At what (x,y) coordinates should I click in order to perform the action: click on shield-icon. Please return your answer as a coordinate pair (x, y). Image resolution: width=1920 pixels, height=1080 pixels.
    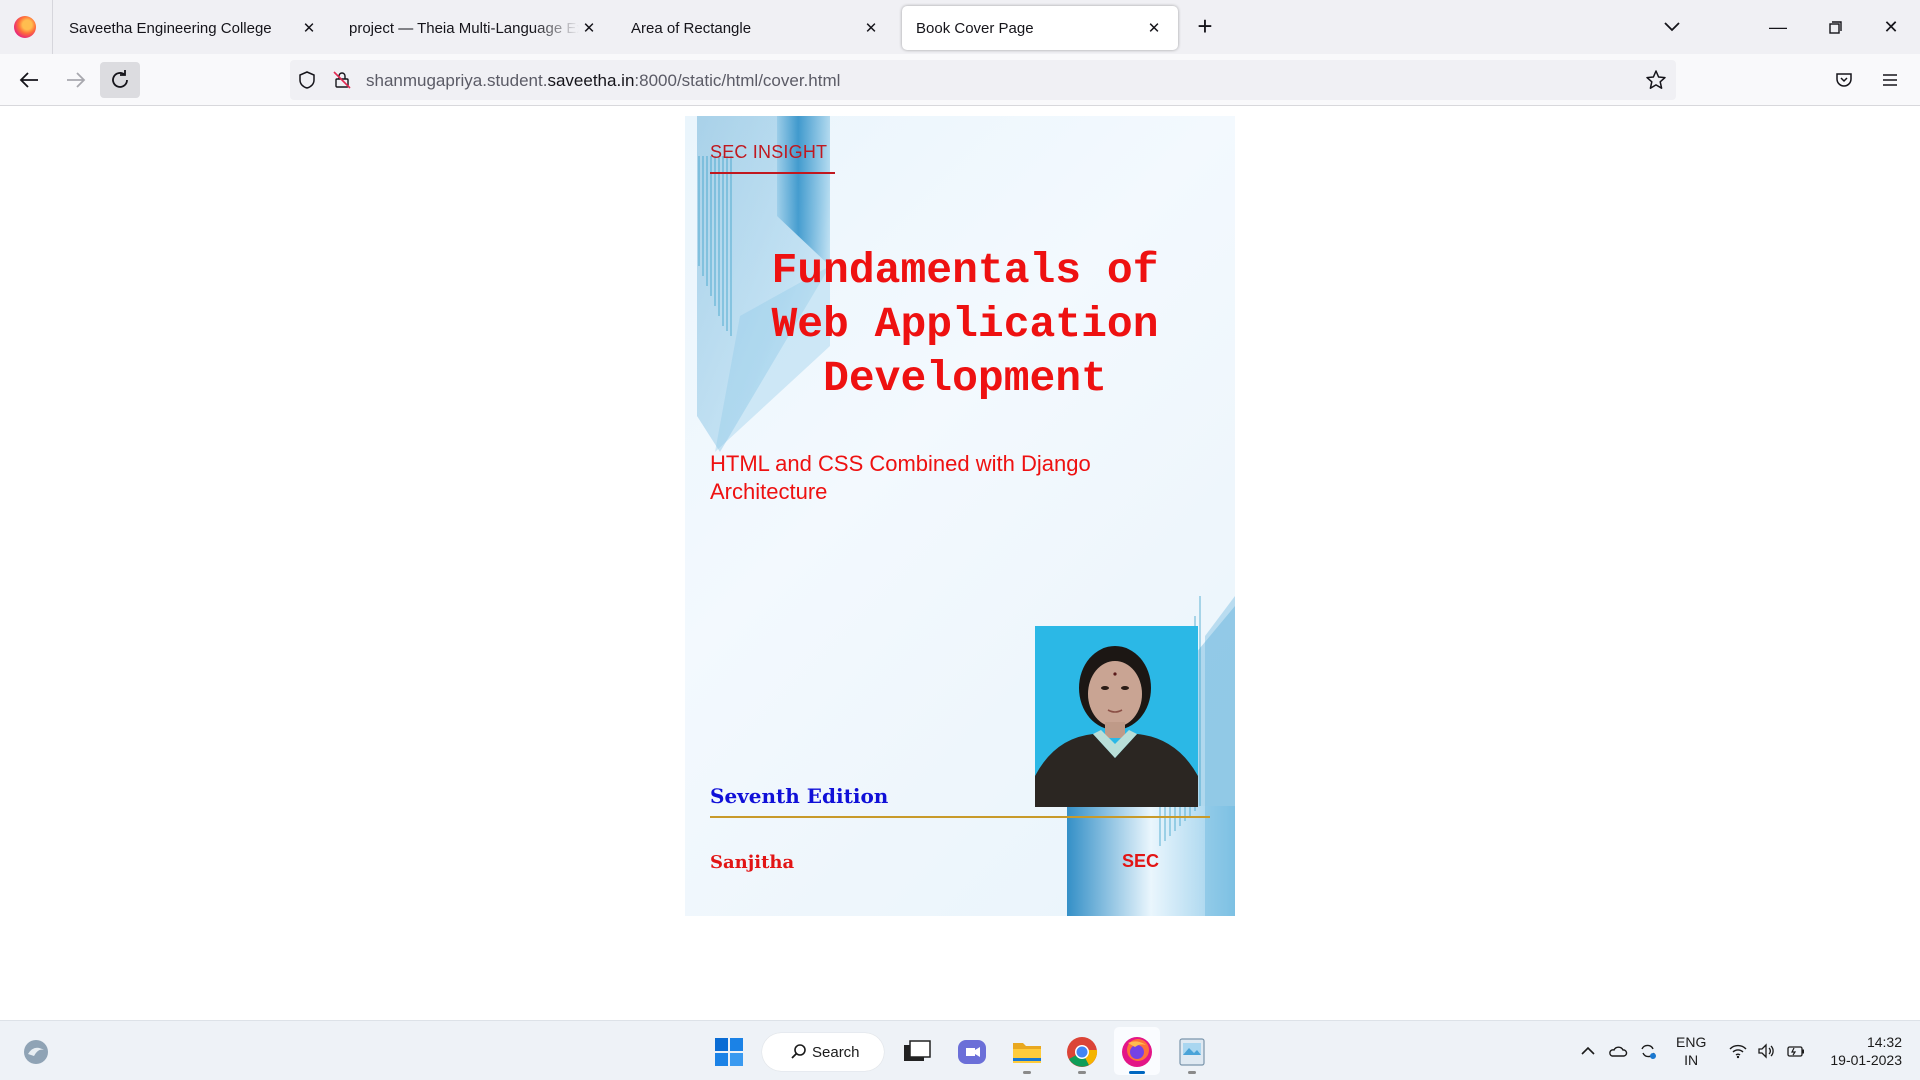
    Looking at the image, I should click on (307, 80).